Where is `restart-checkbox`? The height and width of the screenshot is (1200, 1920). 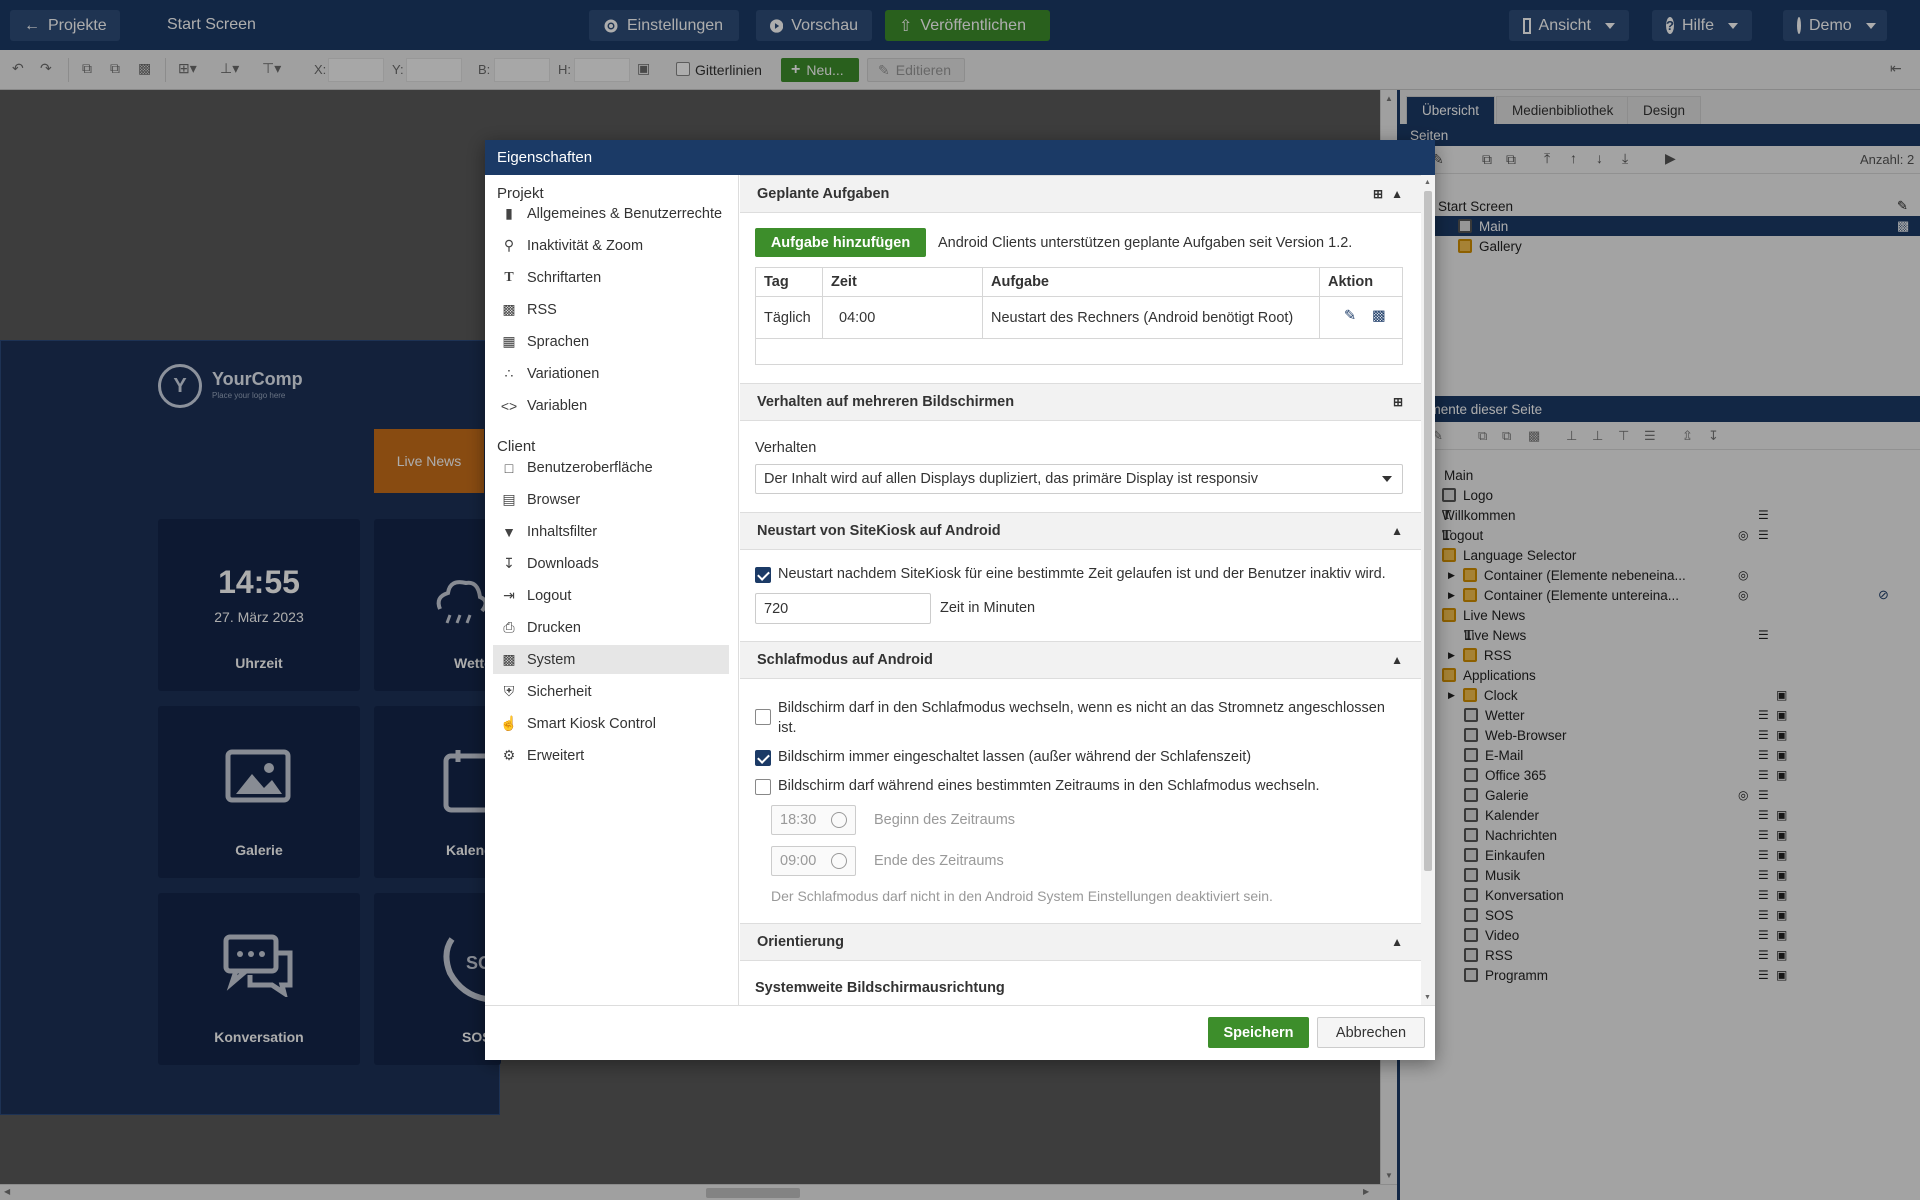 restart-checkbox is located at coordinates (763, 575).